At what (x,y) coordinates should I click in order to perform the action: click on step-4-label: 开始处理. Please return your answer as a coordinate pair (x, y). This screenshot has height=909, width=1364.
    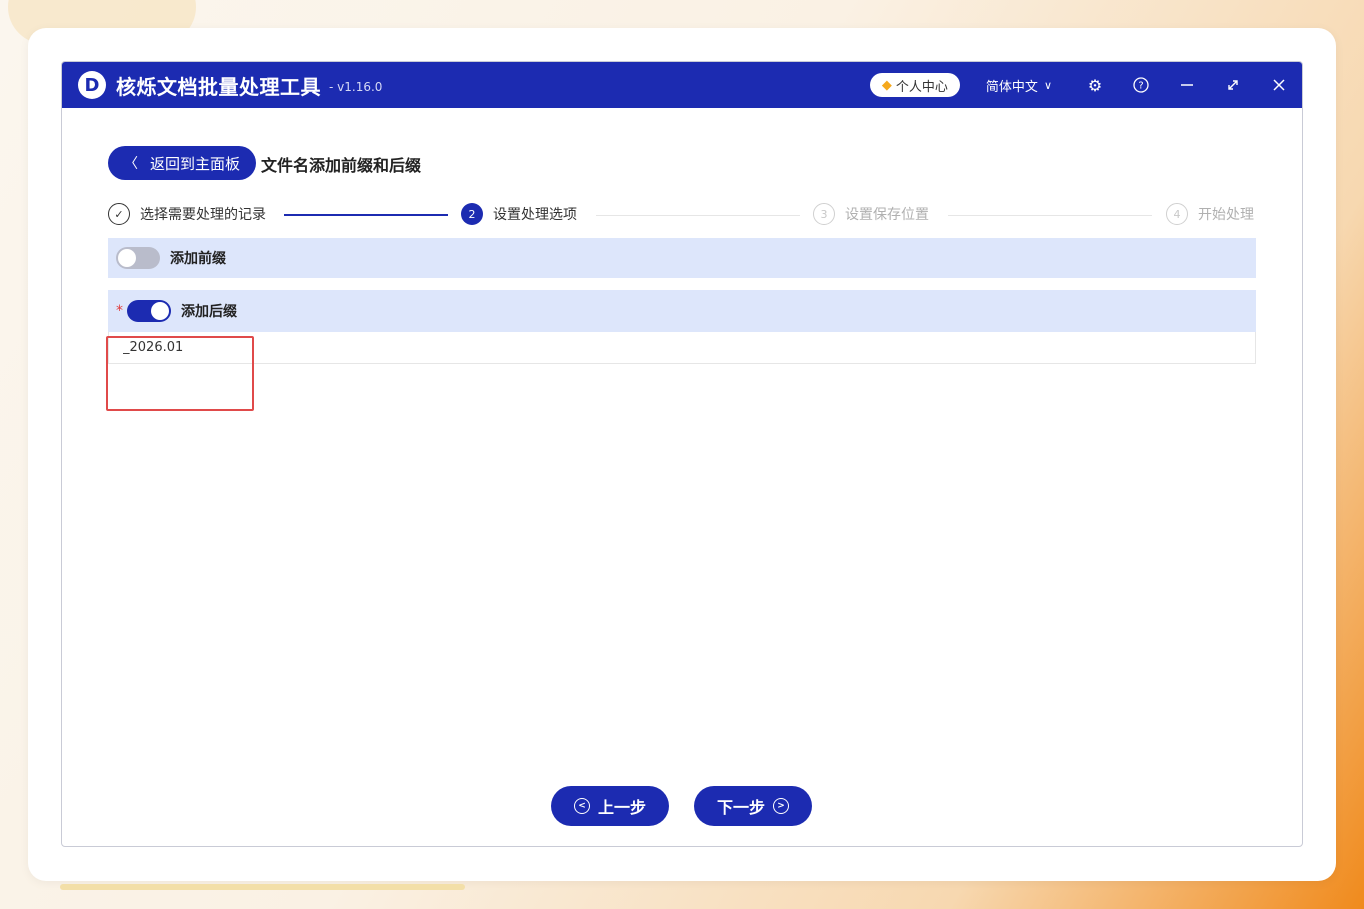
    Looking at the image, I should click on (1226, 215).